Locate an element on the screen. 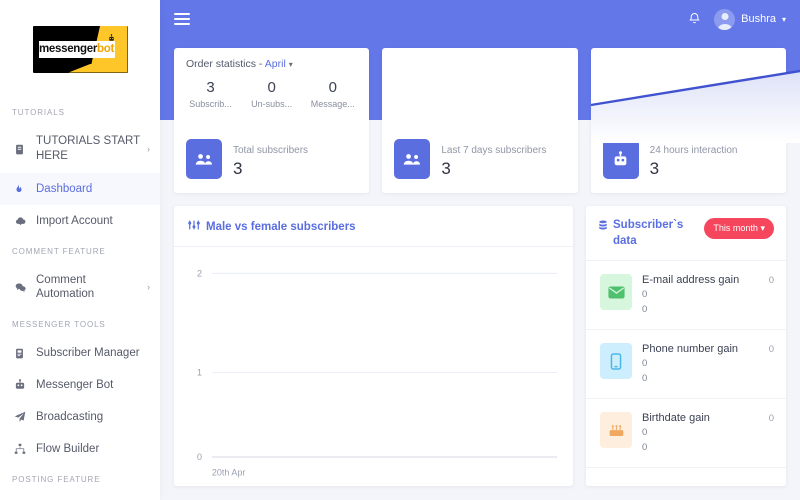 The height and width of the screenshot is (500, 800). list-item-top: Birthdate gain 0 is located at coordinates (708, 418).